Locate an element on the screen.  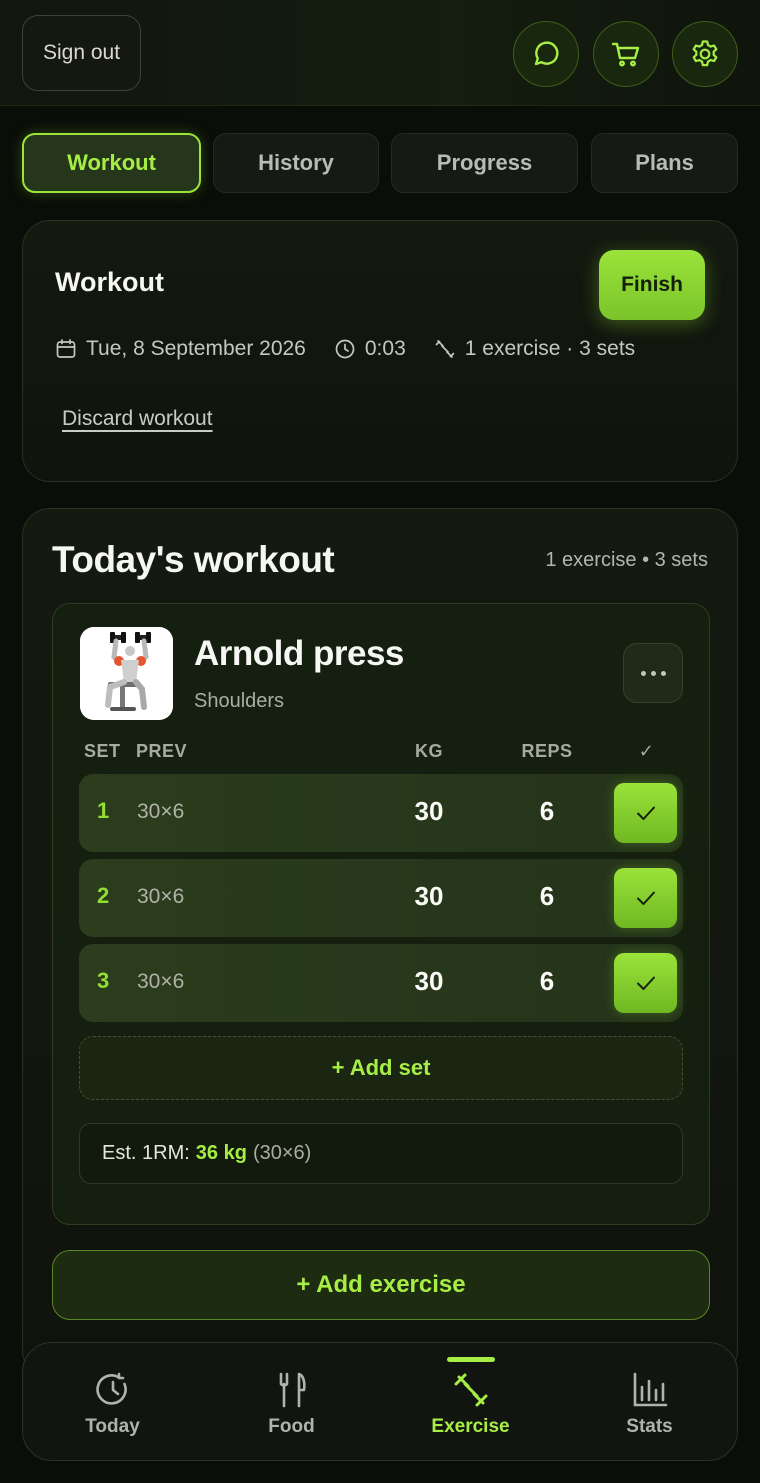
column-header-reps: REPS is located at coordinates (547, 751).